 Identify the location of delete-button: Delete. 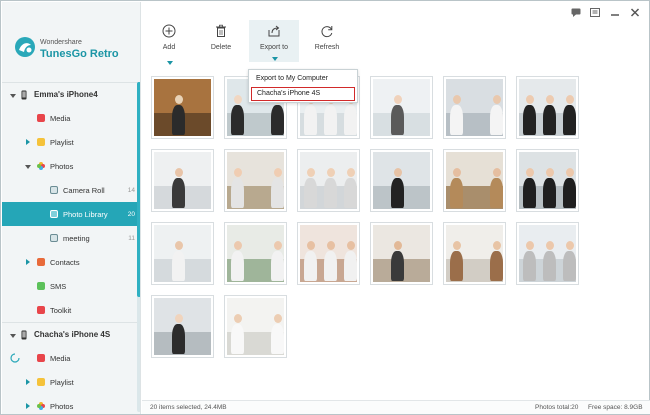
(221, 37).